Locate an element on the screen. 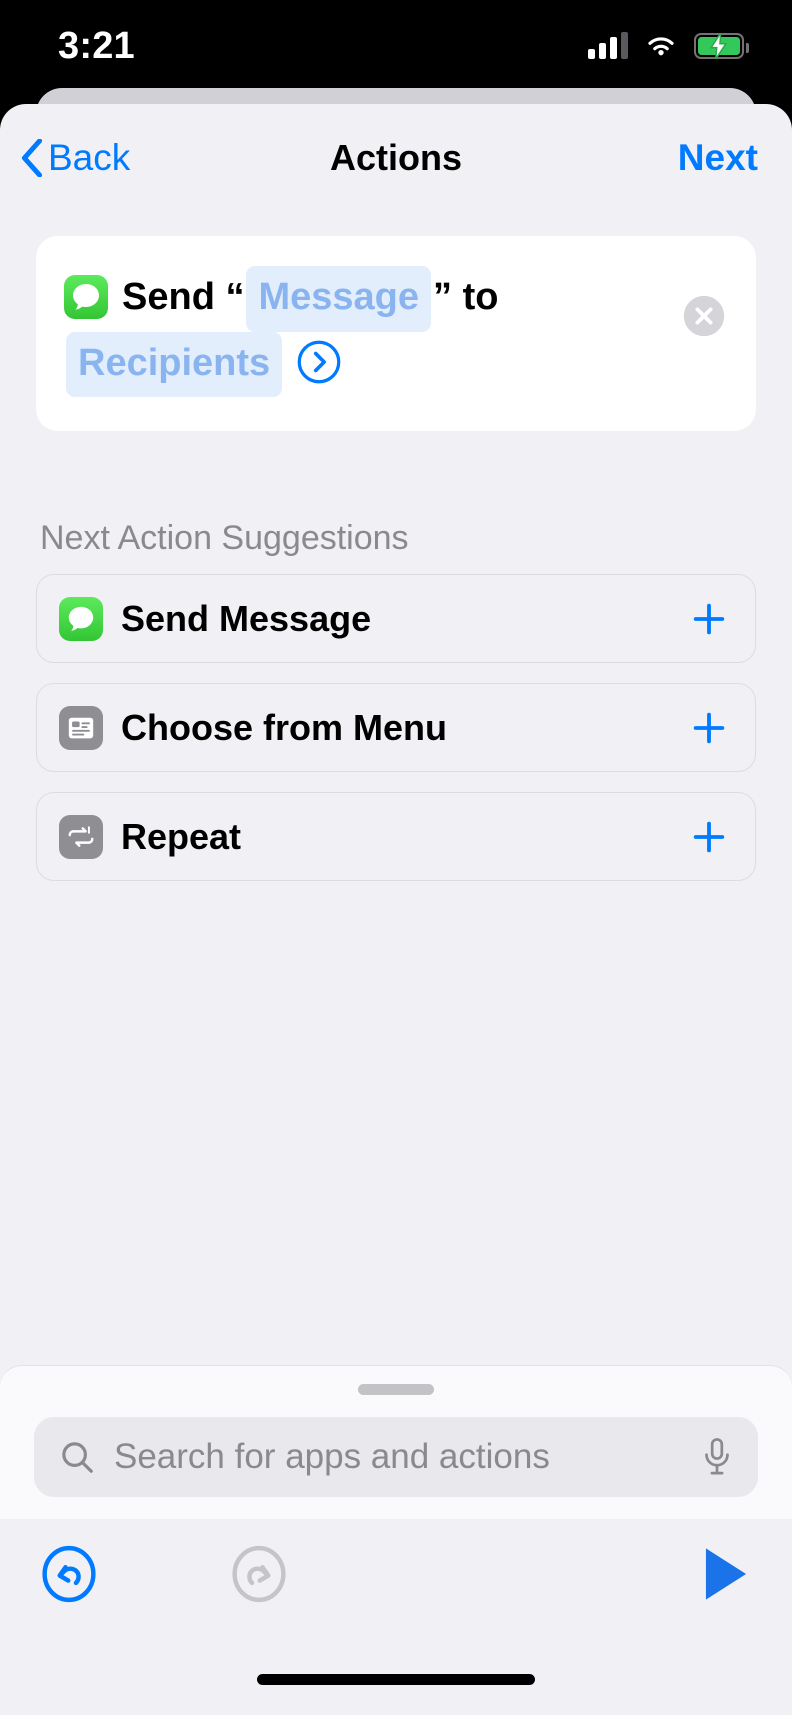 This screenshot has width=792, height=1715. undo-icon is located at coordinates (69, 1574).